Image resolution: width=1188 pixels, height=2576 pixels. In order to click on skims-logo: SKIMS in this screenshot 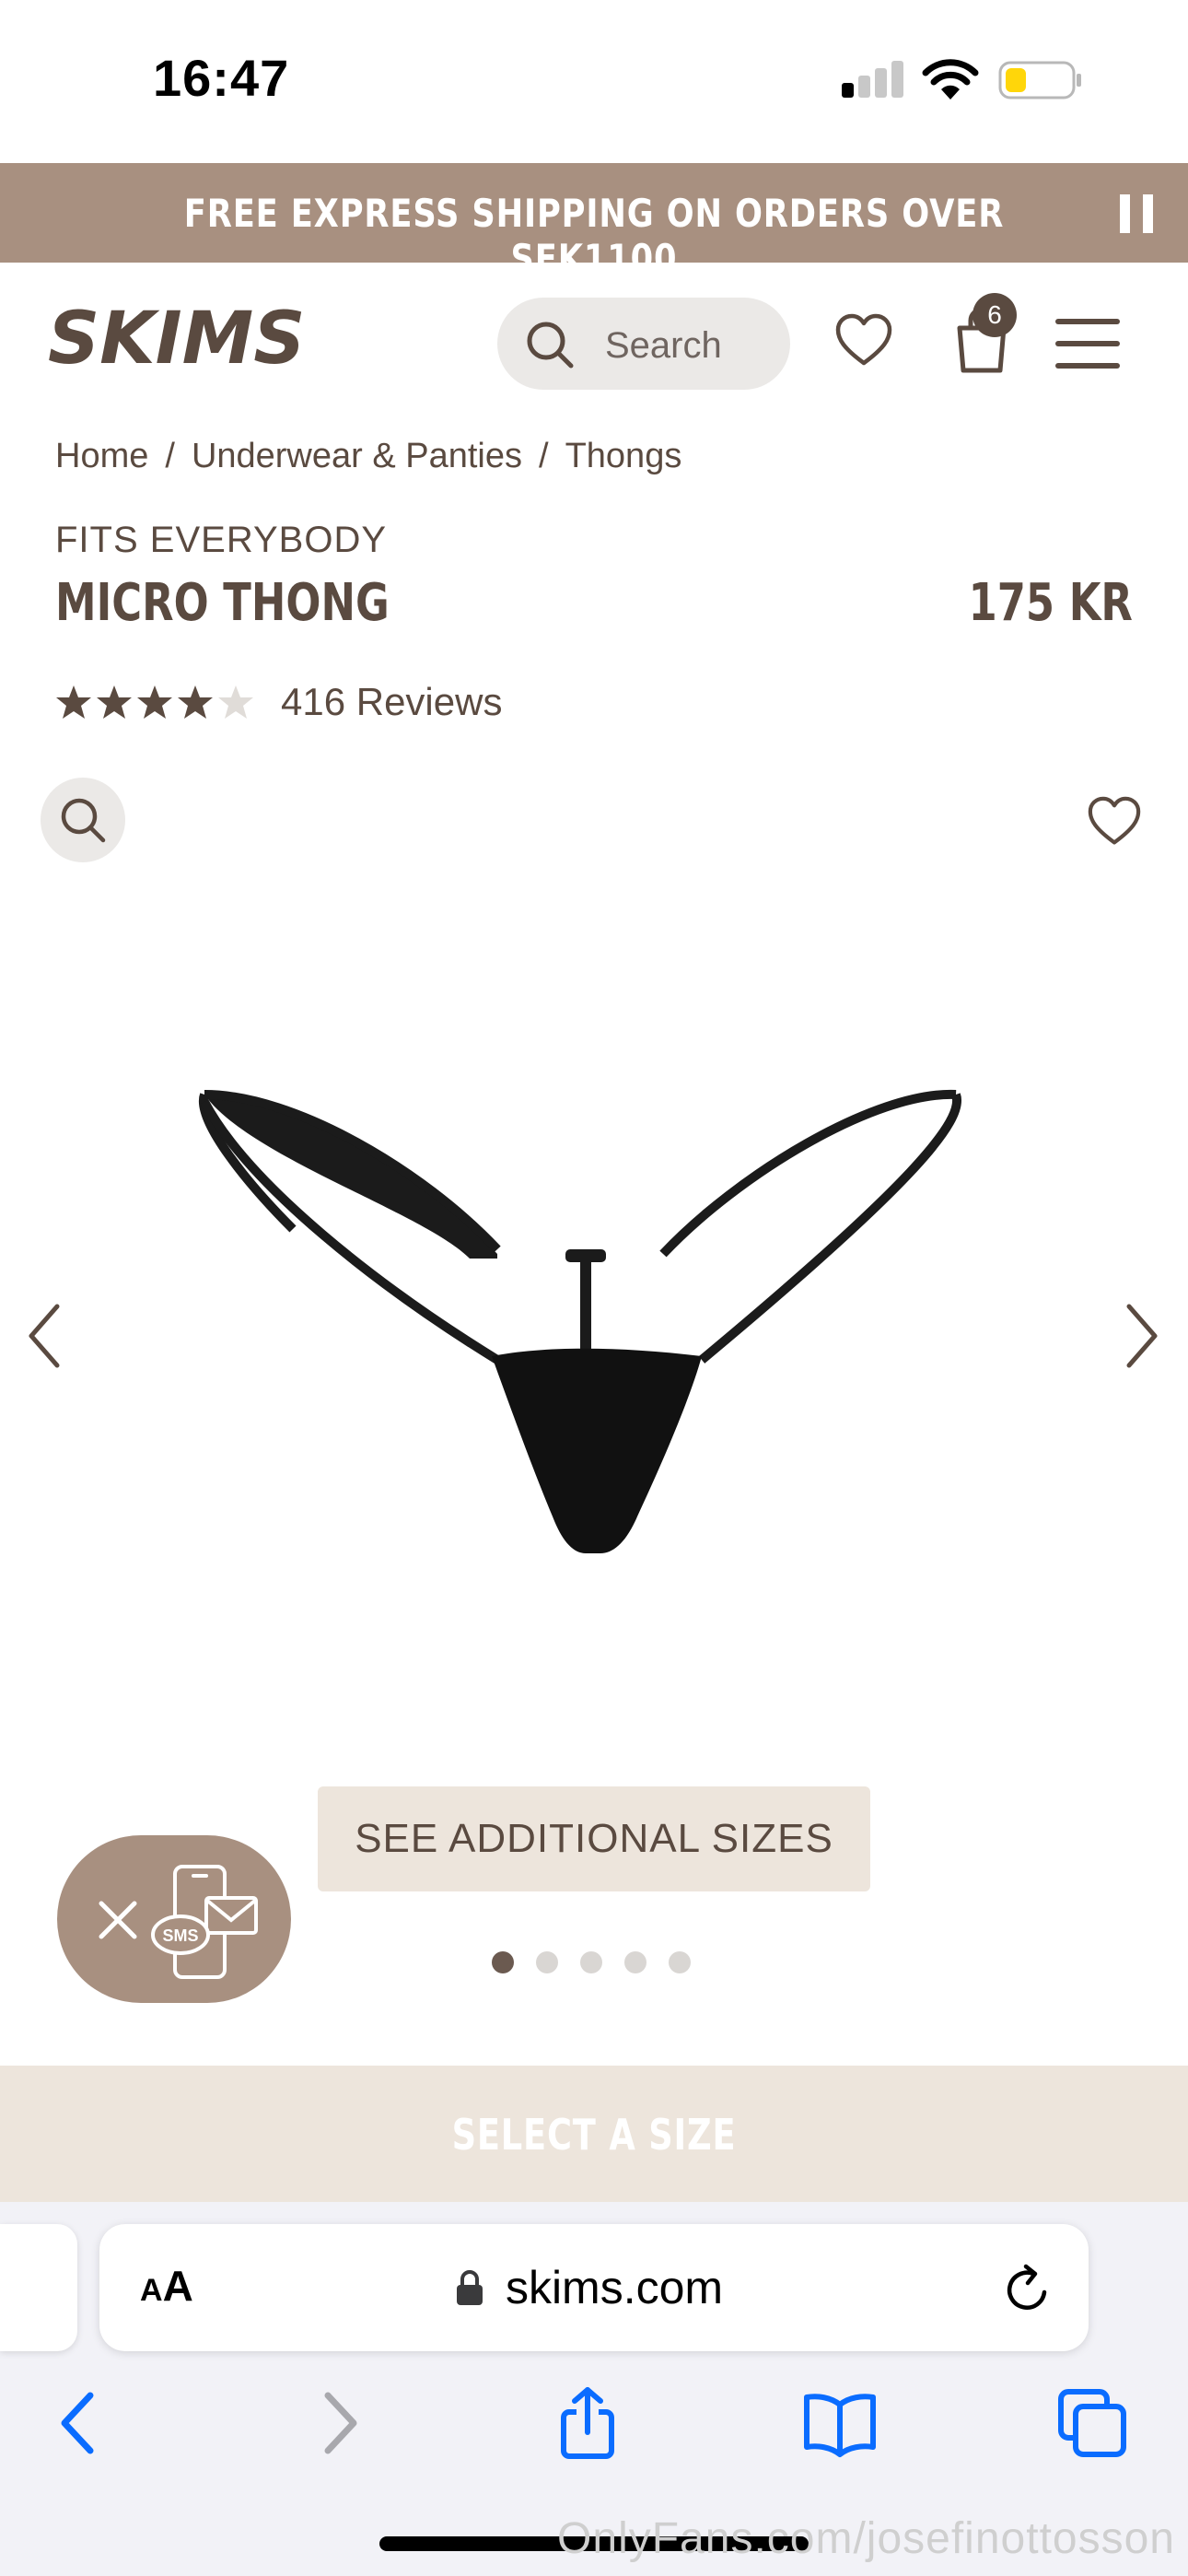, I will do `click(186, 337)`.